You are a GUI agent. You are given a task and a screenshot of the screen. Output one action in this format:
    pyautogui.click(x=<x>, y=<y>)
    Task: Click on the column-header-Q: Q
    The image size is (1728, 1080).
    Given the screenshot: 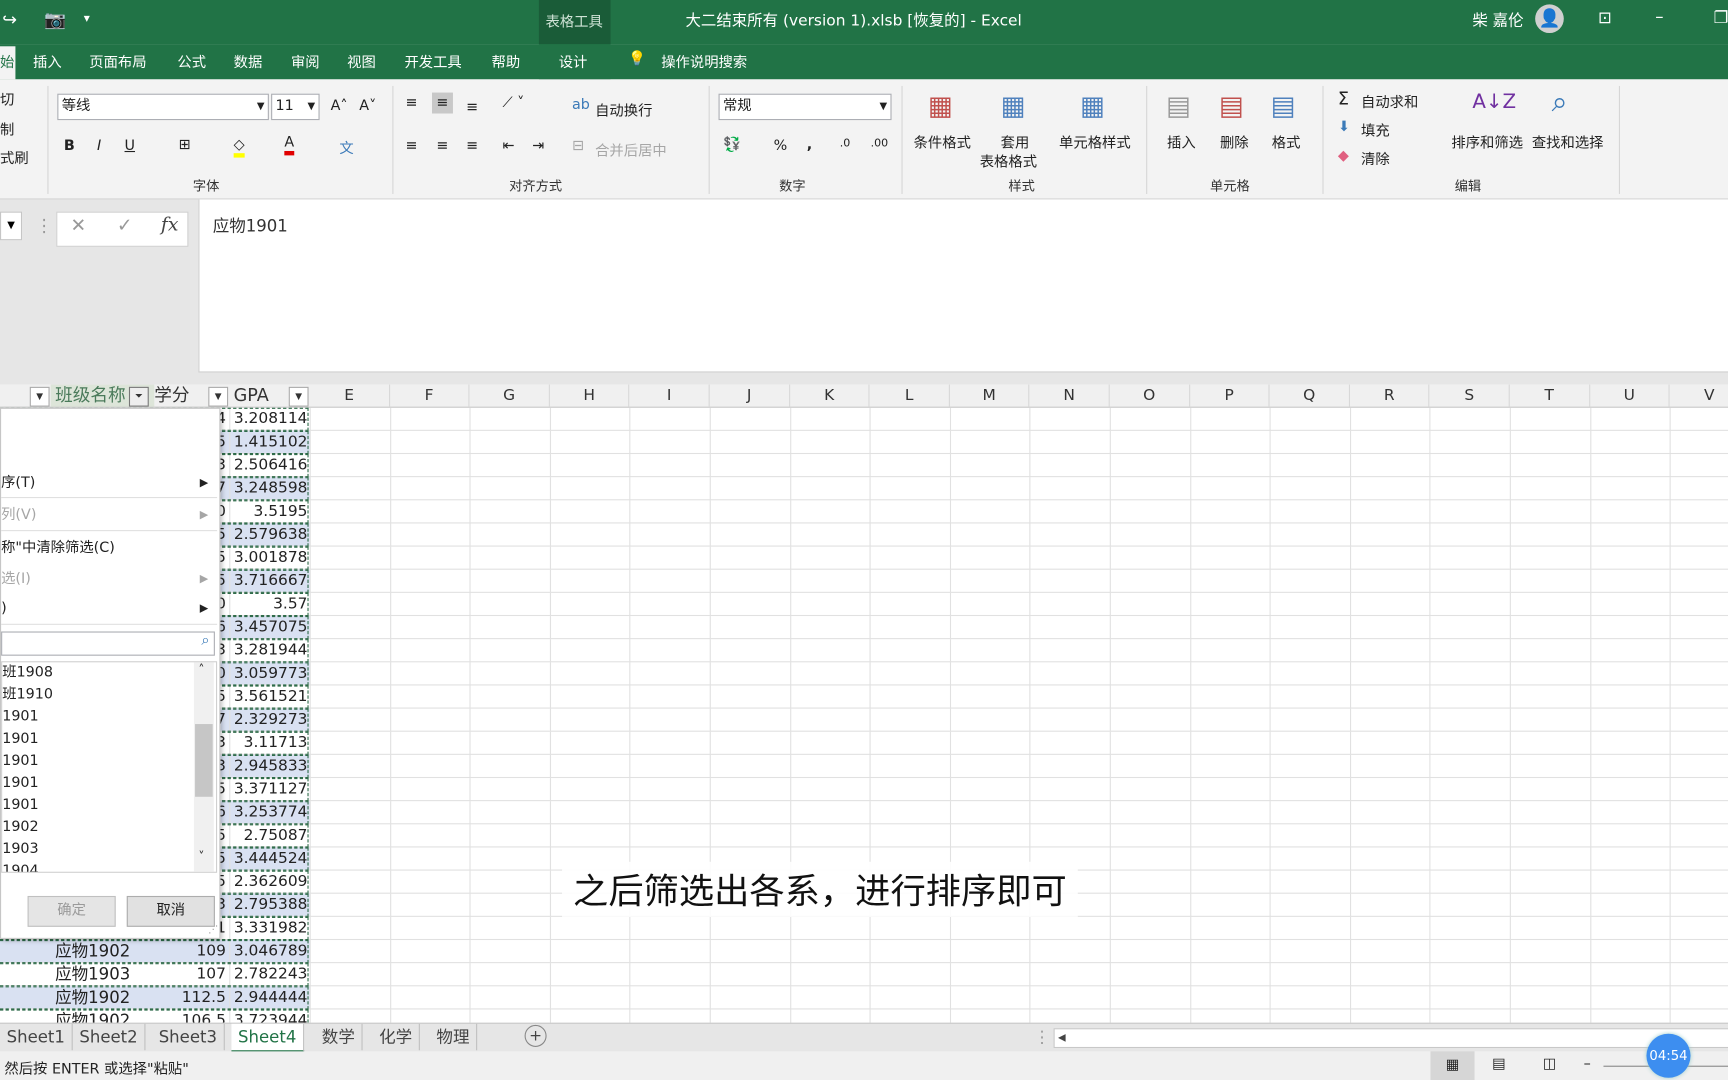 What is the action you would take?
    pyautogui.click(x=1310, y=395)
    